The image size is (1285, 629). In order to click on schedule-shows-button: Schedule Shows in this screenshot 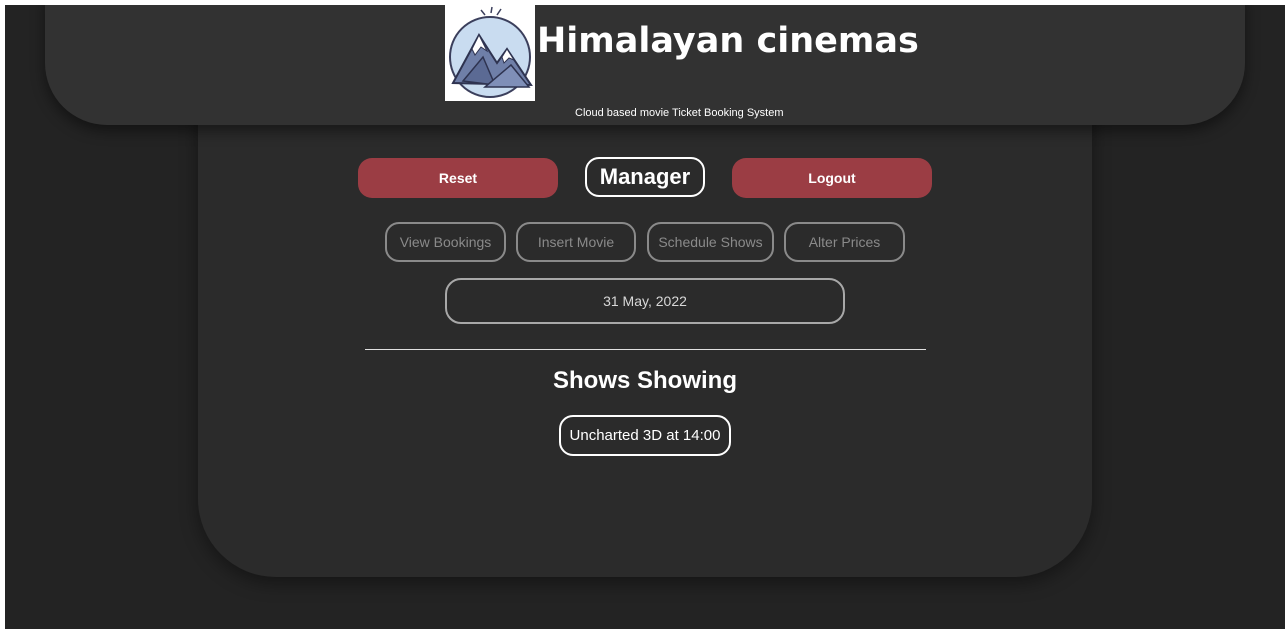, I will do `click(710, 242)`.